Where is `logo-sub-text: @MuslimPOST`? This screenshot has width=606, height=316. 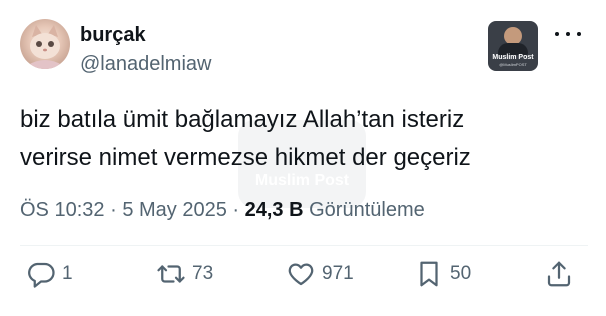
logo-sub-text: @MuslimPOST is located at coordinates (513, 64).